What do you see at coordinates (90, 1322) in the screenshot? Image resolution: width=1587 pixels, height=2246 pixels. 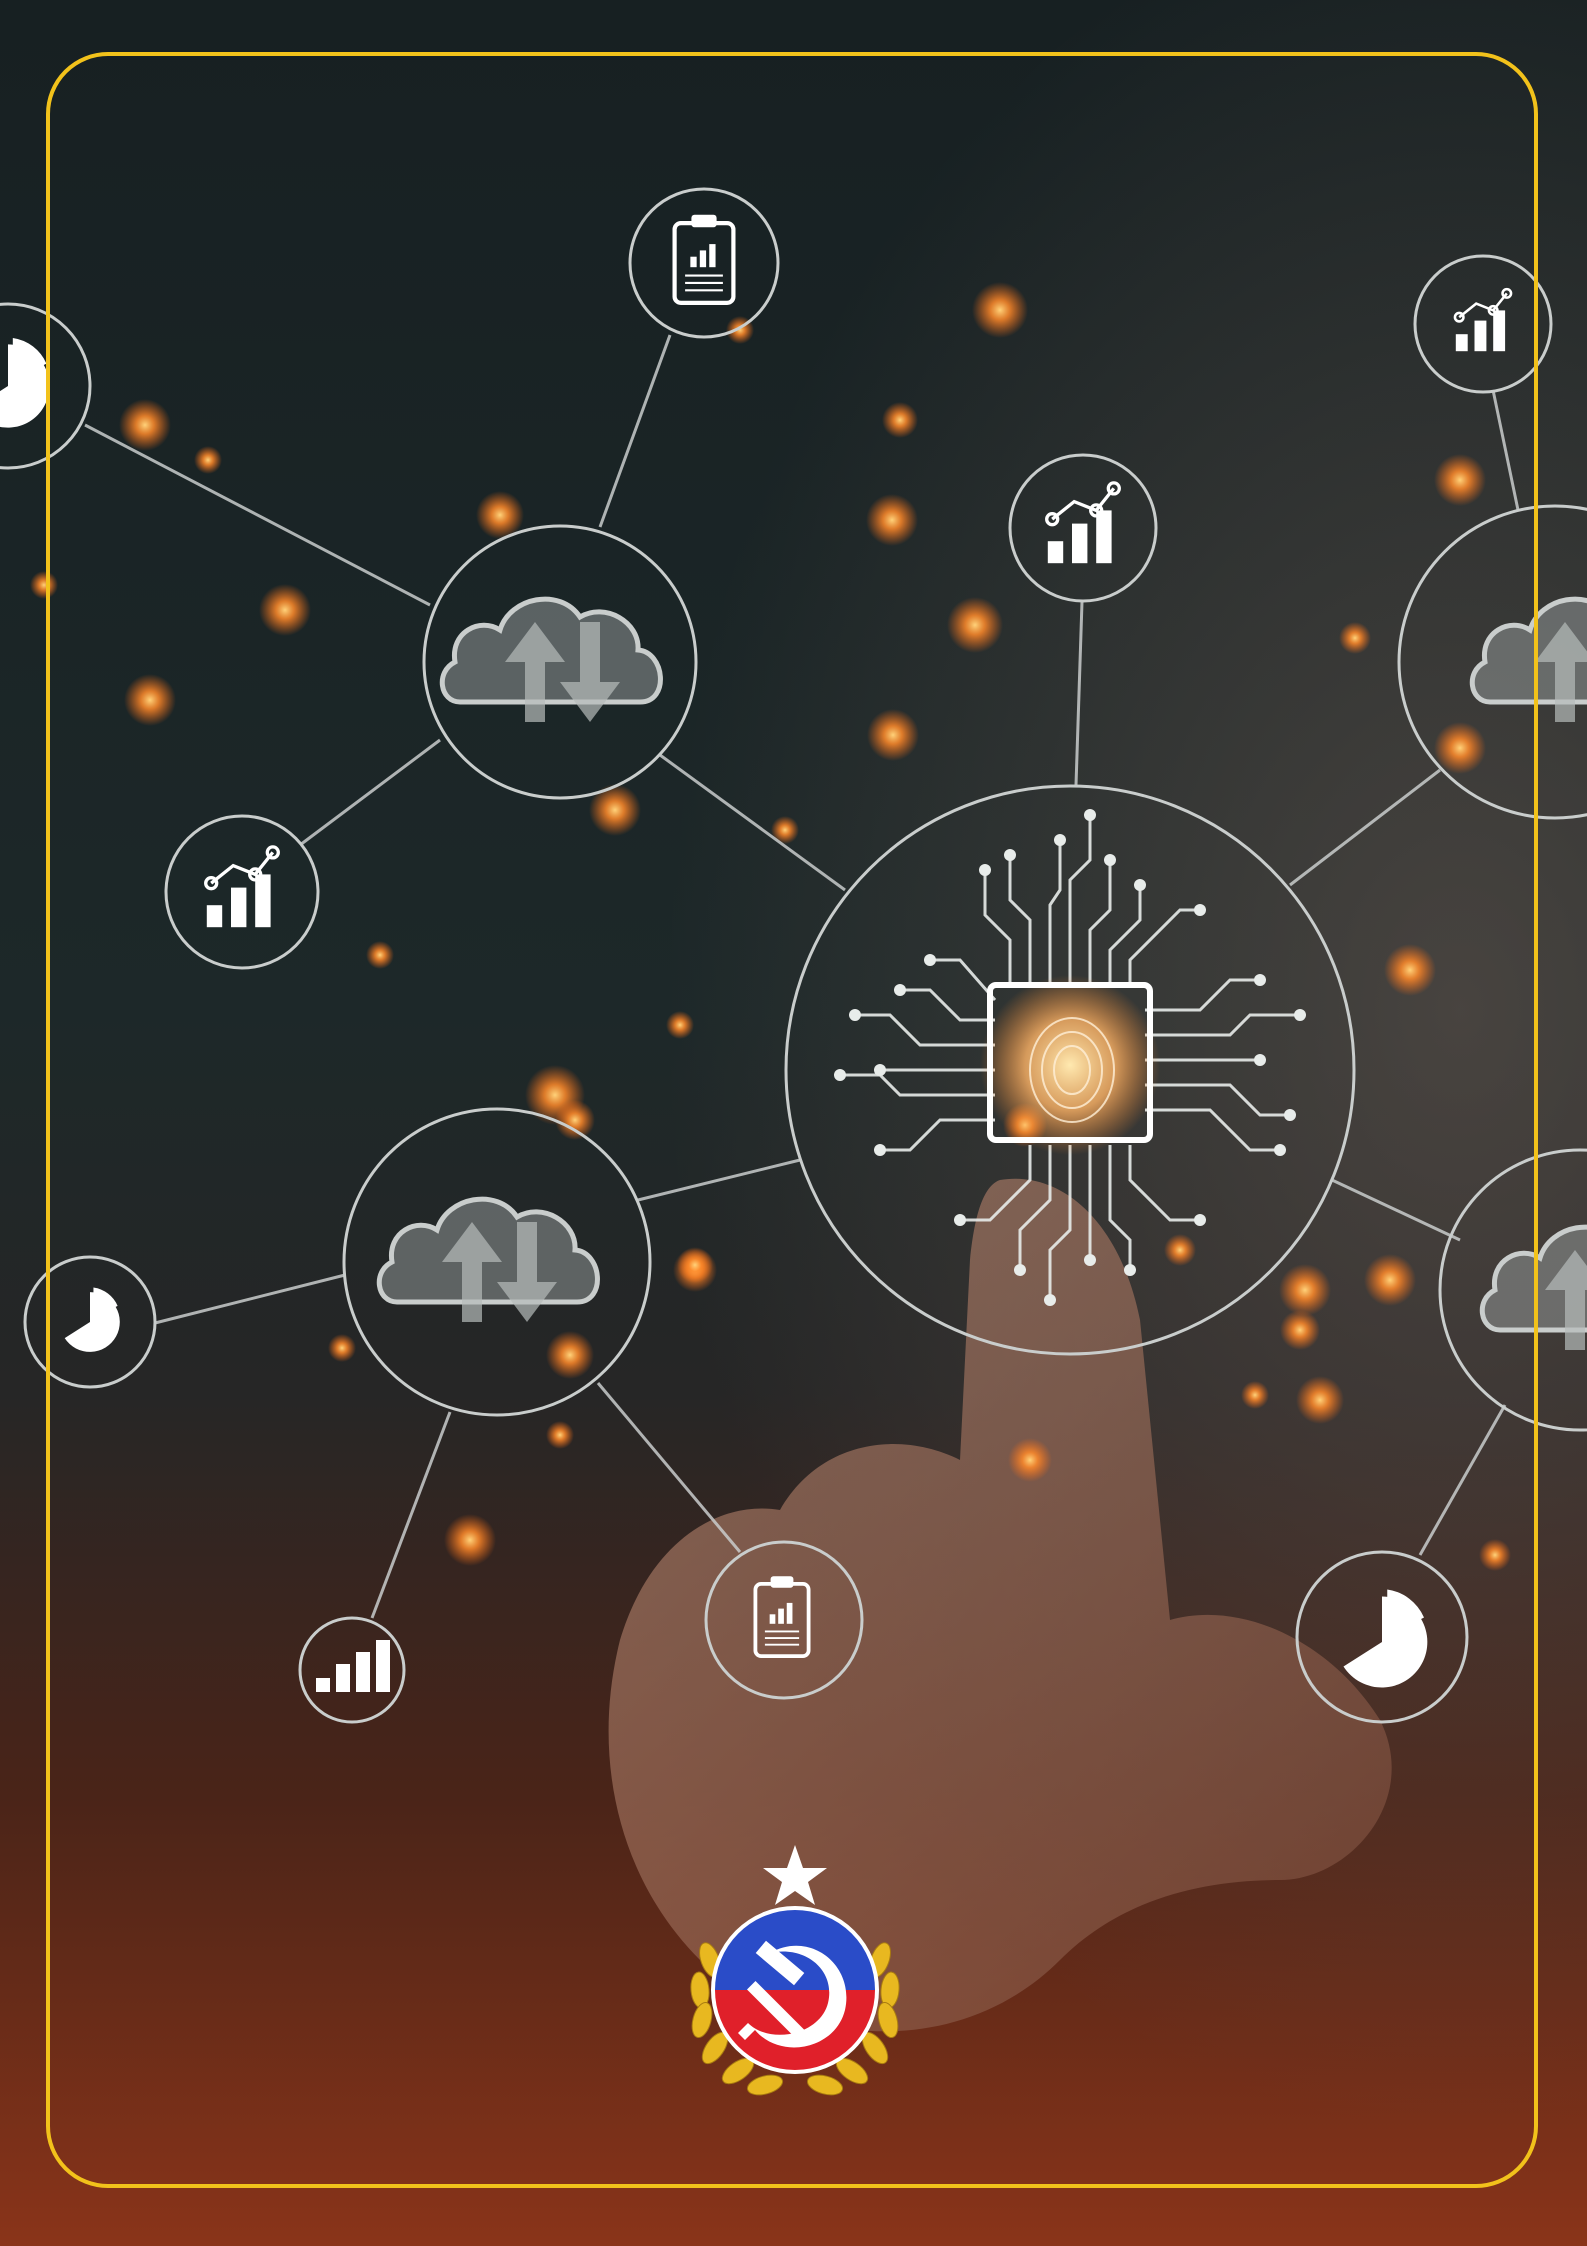 I see `pie-chart-node-left-icon` at bounding box center [90, 1322].